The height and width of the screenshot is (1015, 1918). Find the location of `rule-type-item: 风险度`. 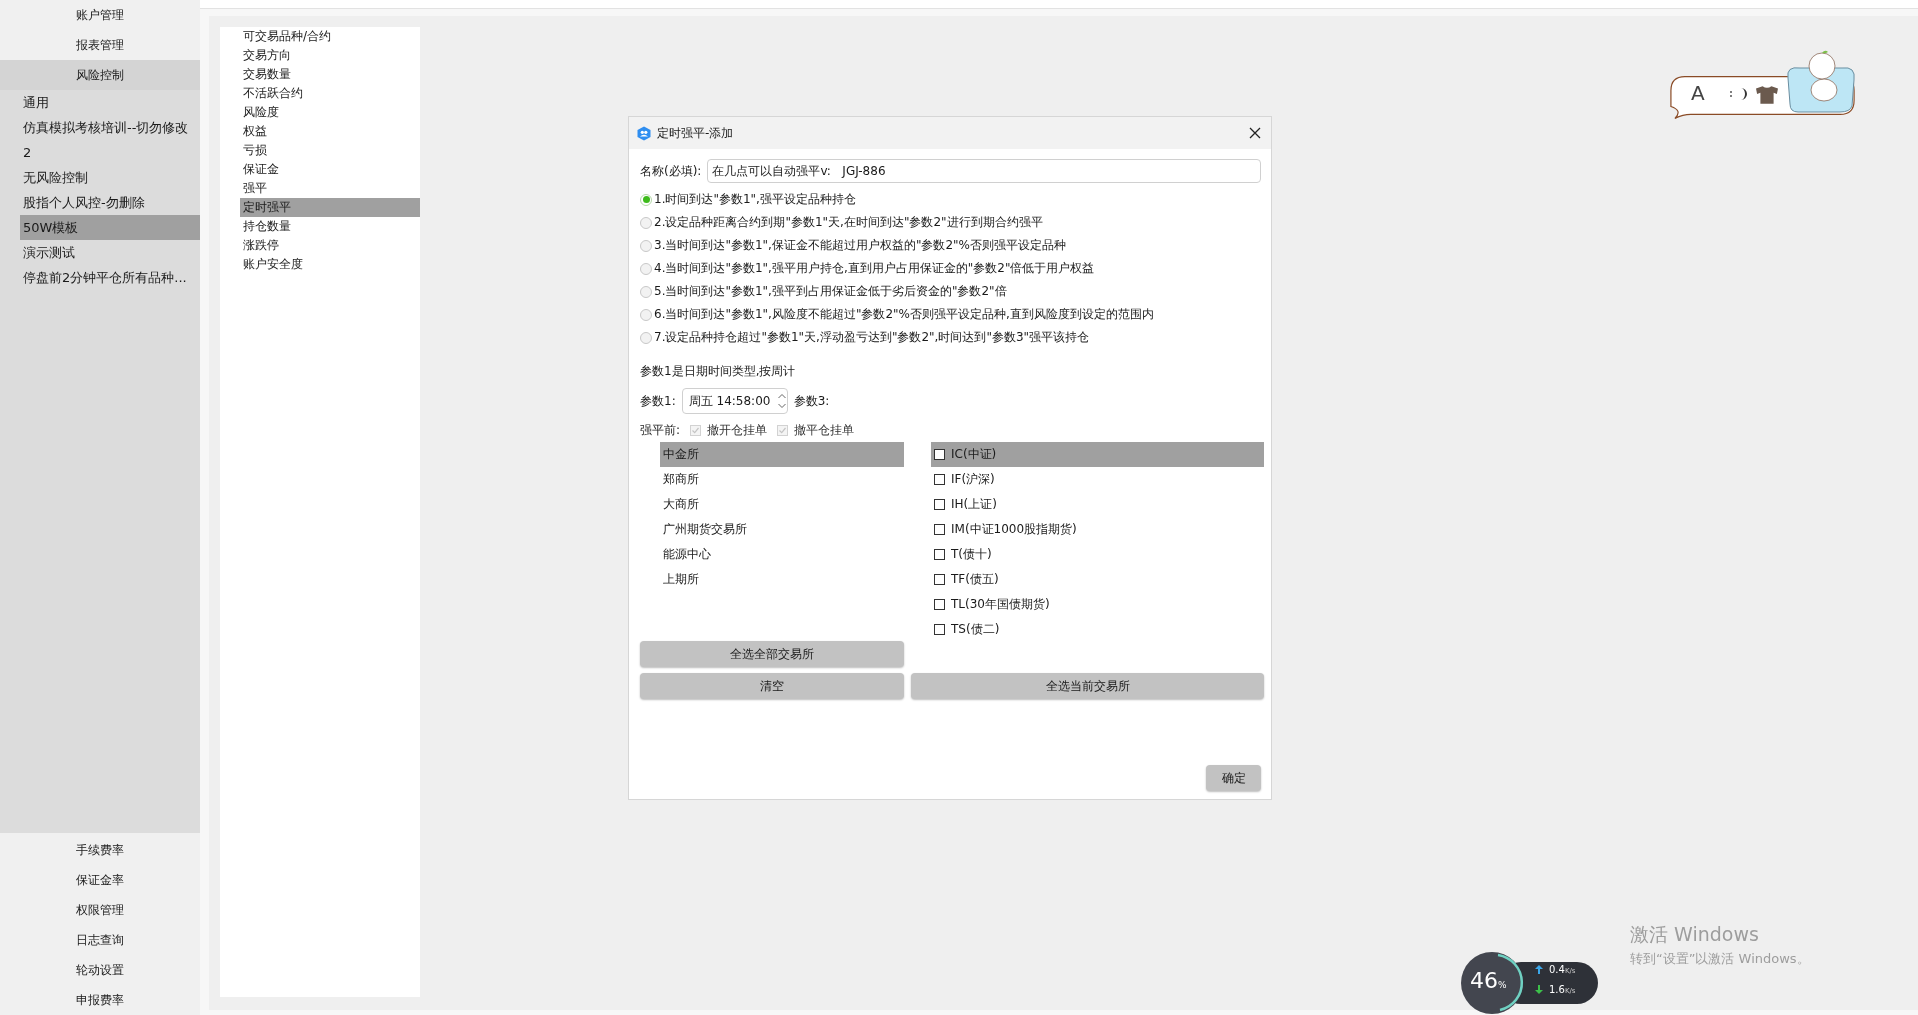

rule-type-item: 风险度 is located at coordinates (330, 112).